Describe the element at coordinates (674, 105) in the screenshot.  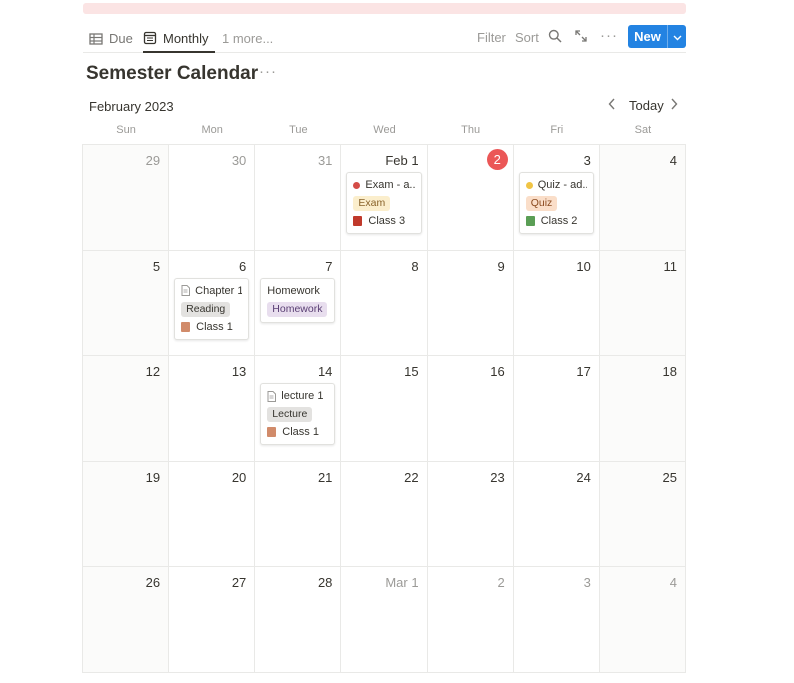
I see `next-month-button` at that location.